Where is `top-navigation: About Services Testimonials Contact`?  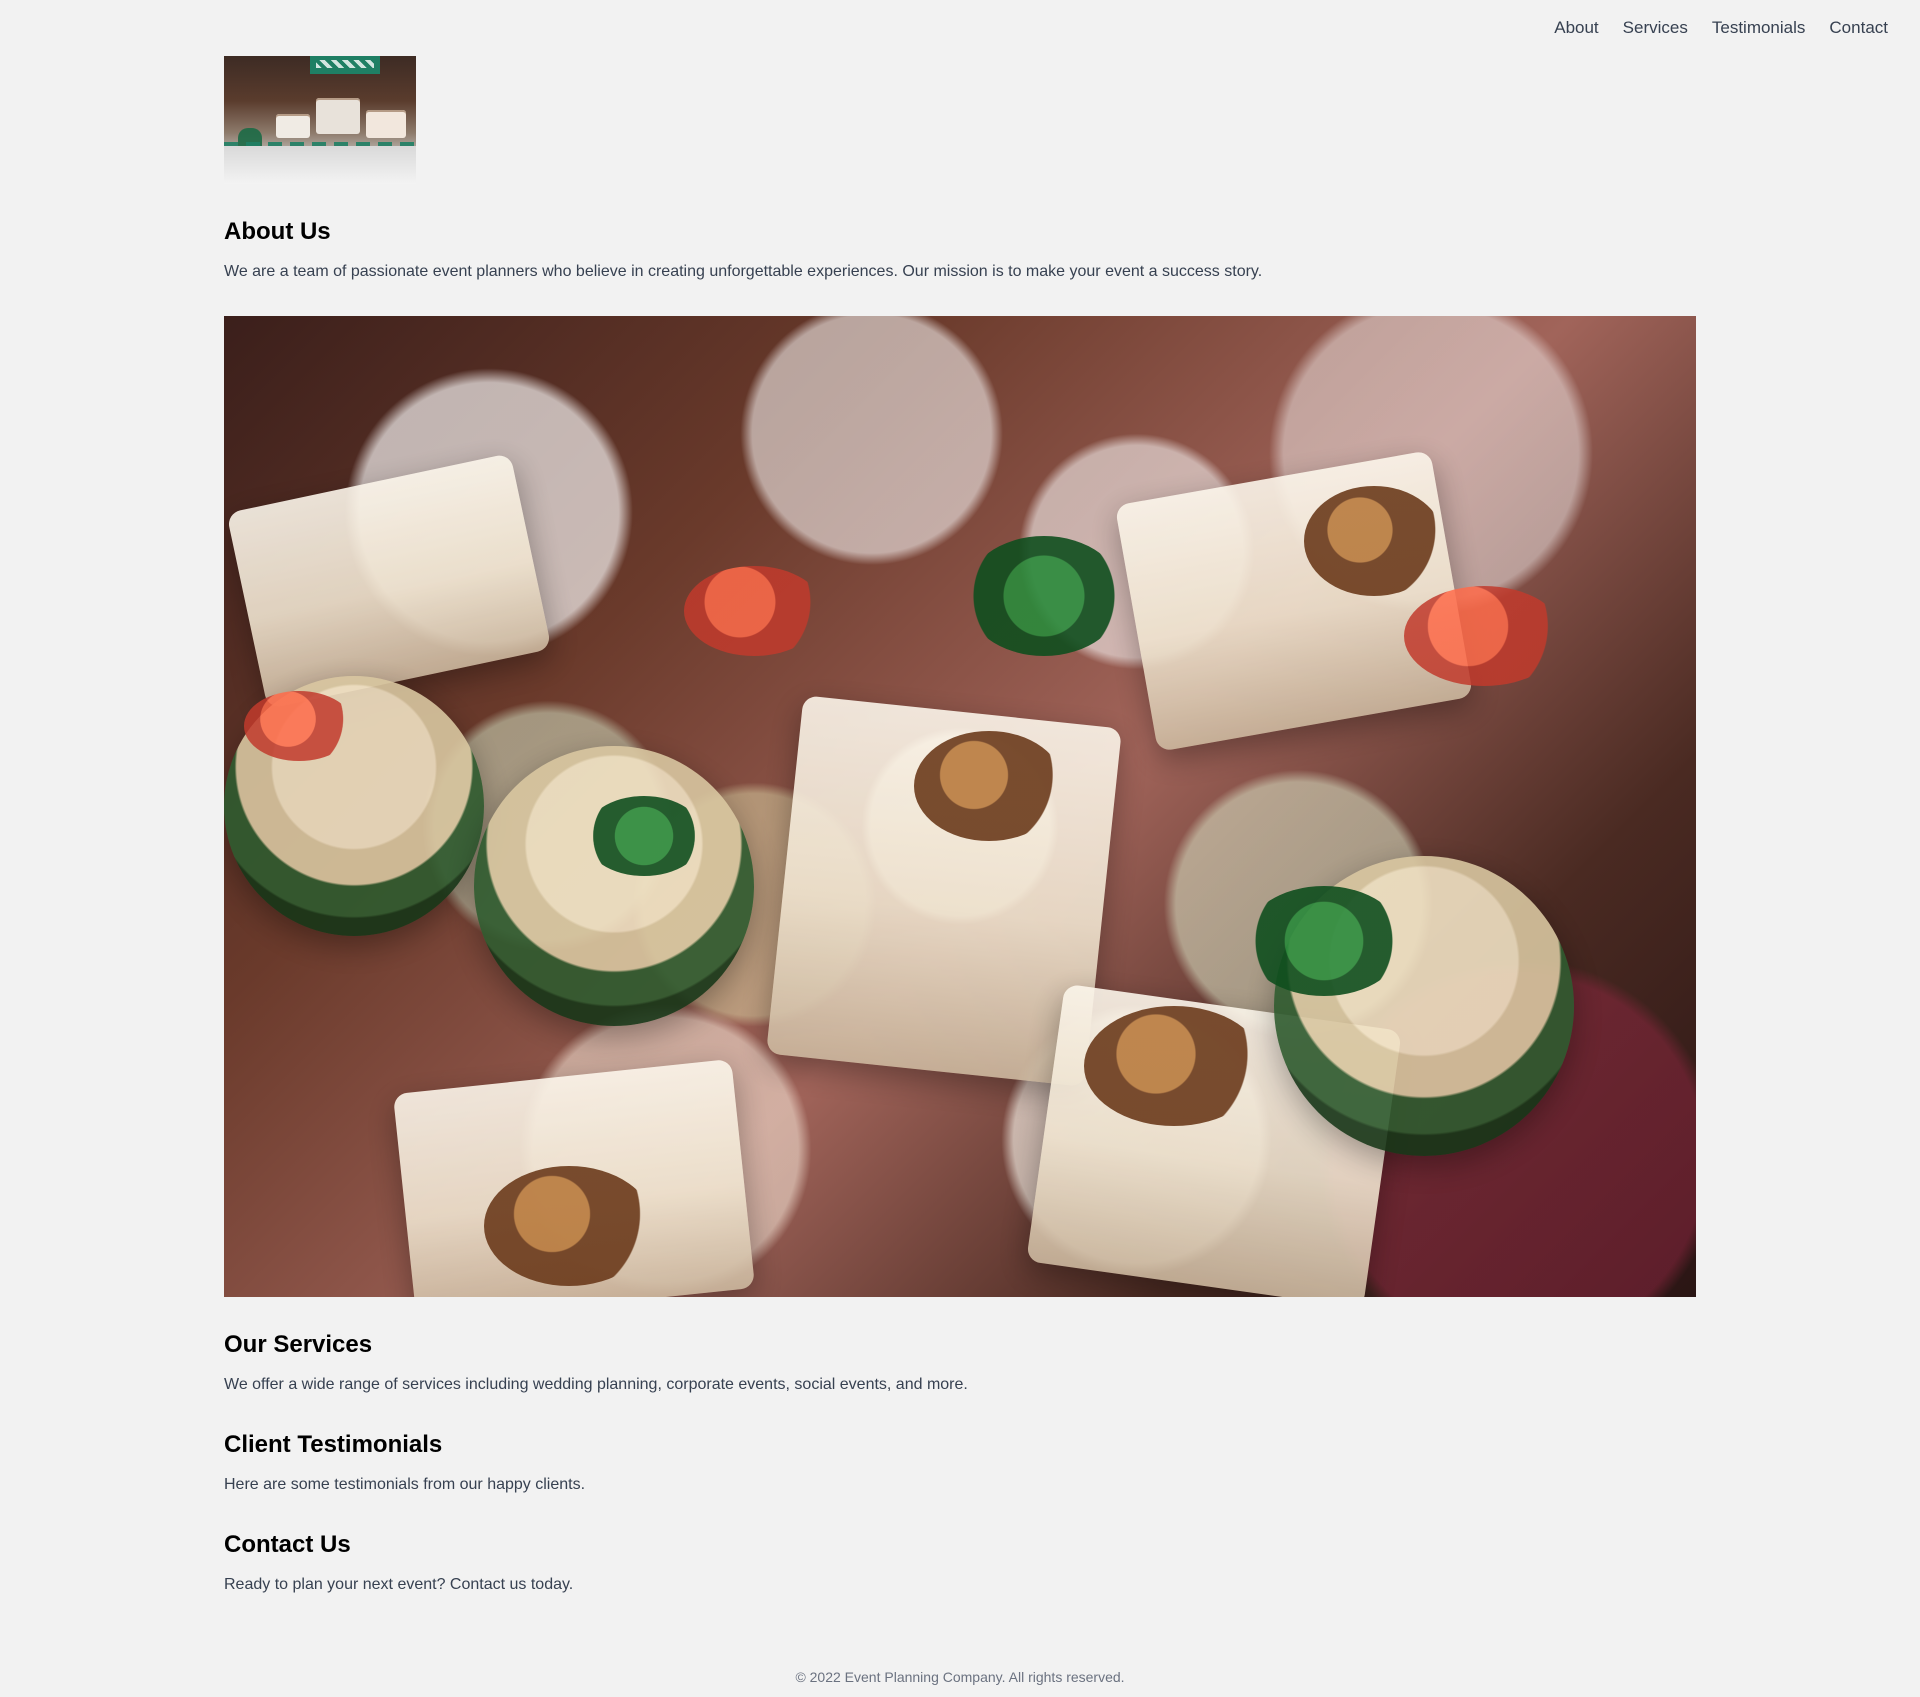
top-navigation: About Services Testimonials Contact is located at coordinates (1721, 28).